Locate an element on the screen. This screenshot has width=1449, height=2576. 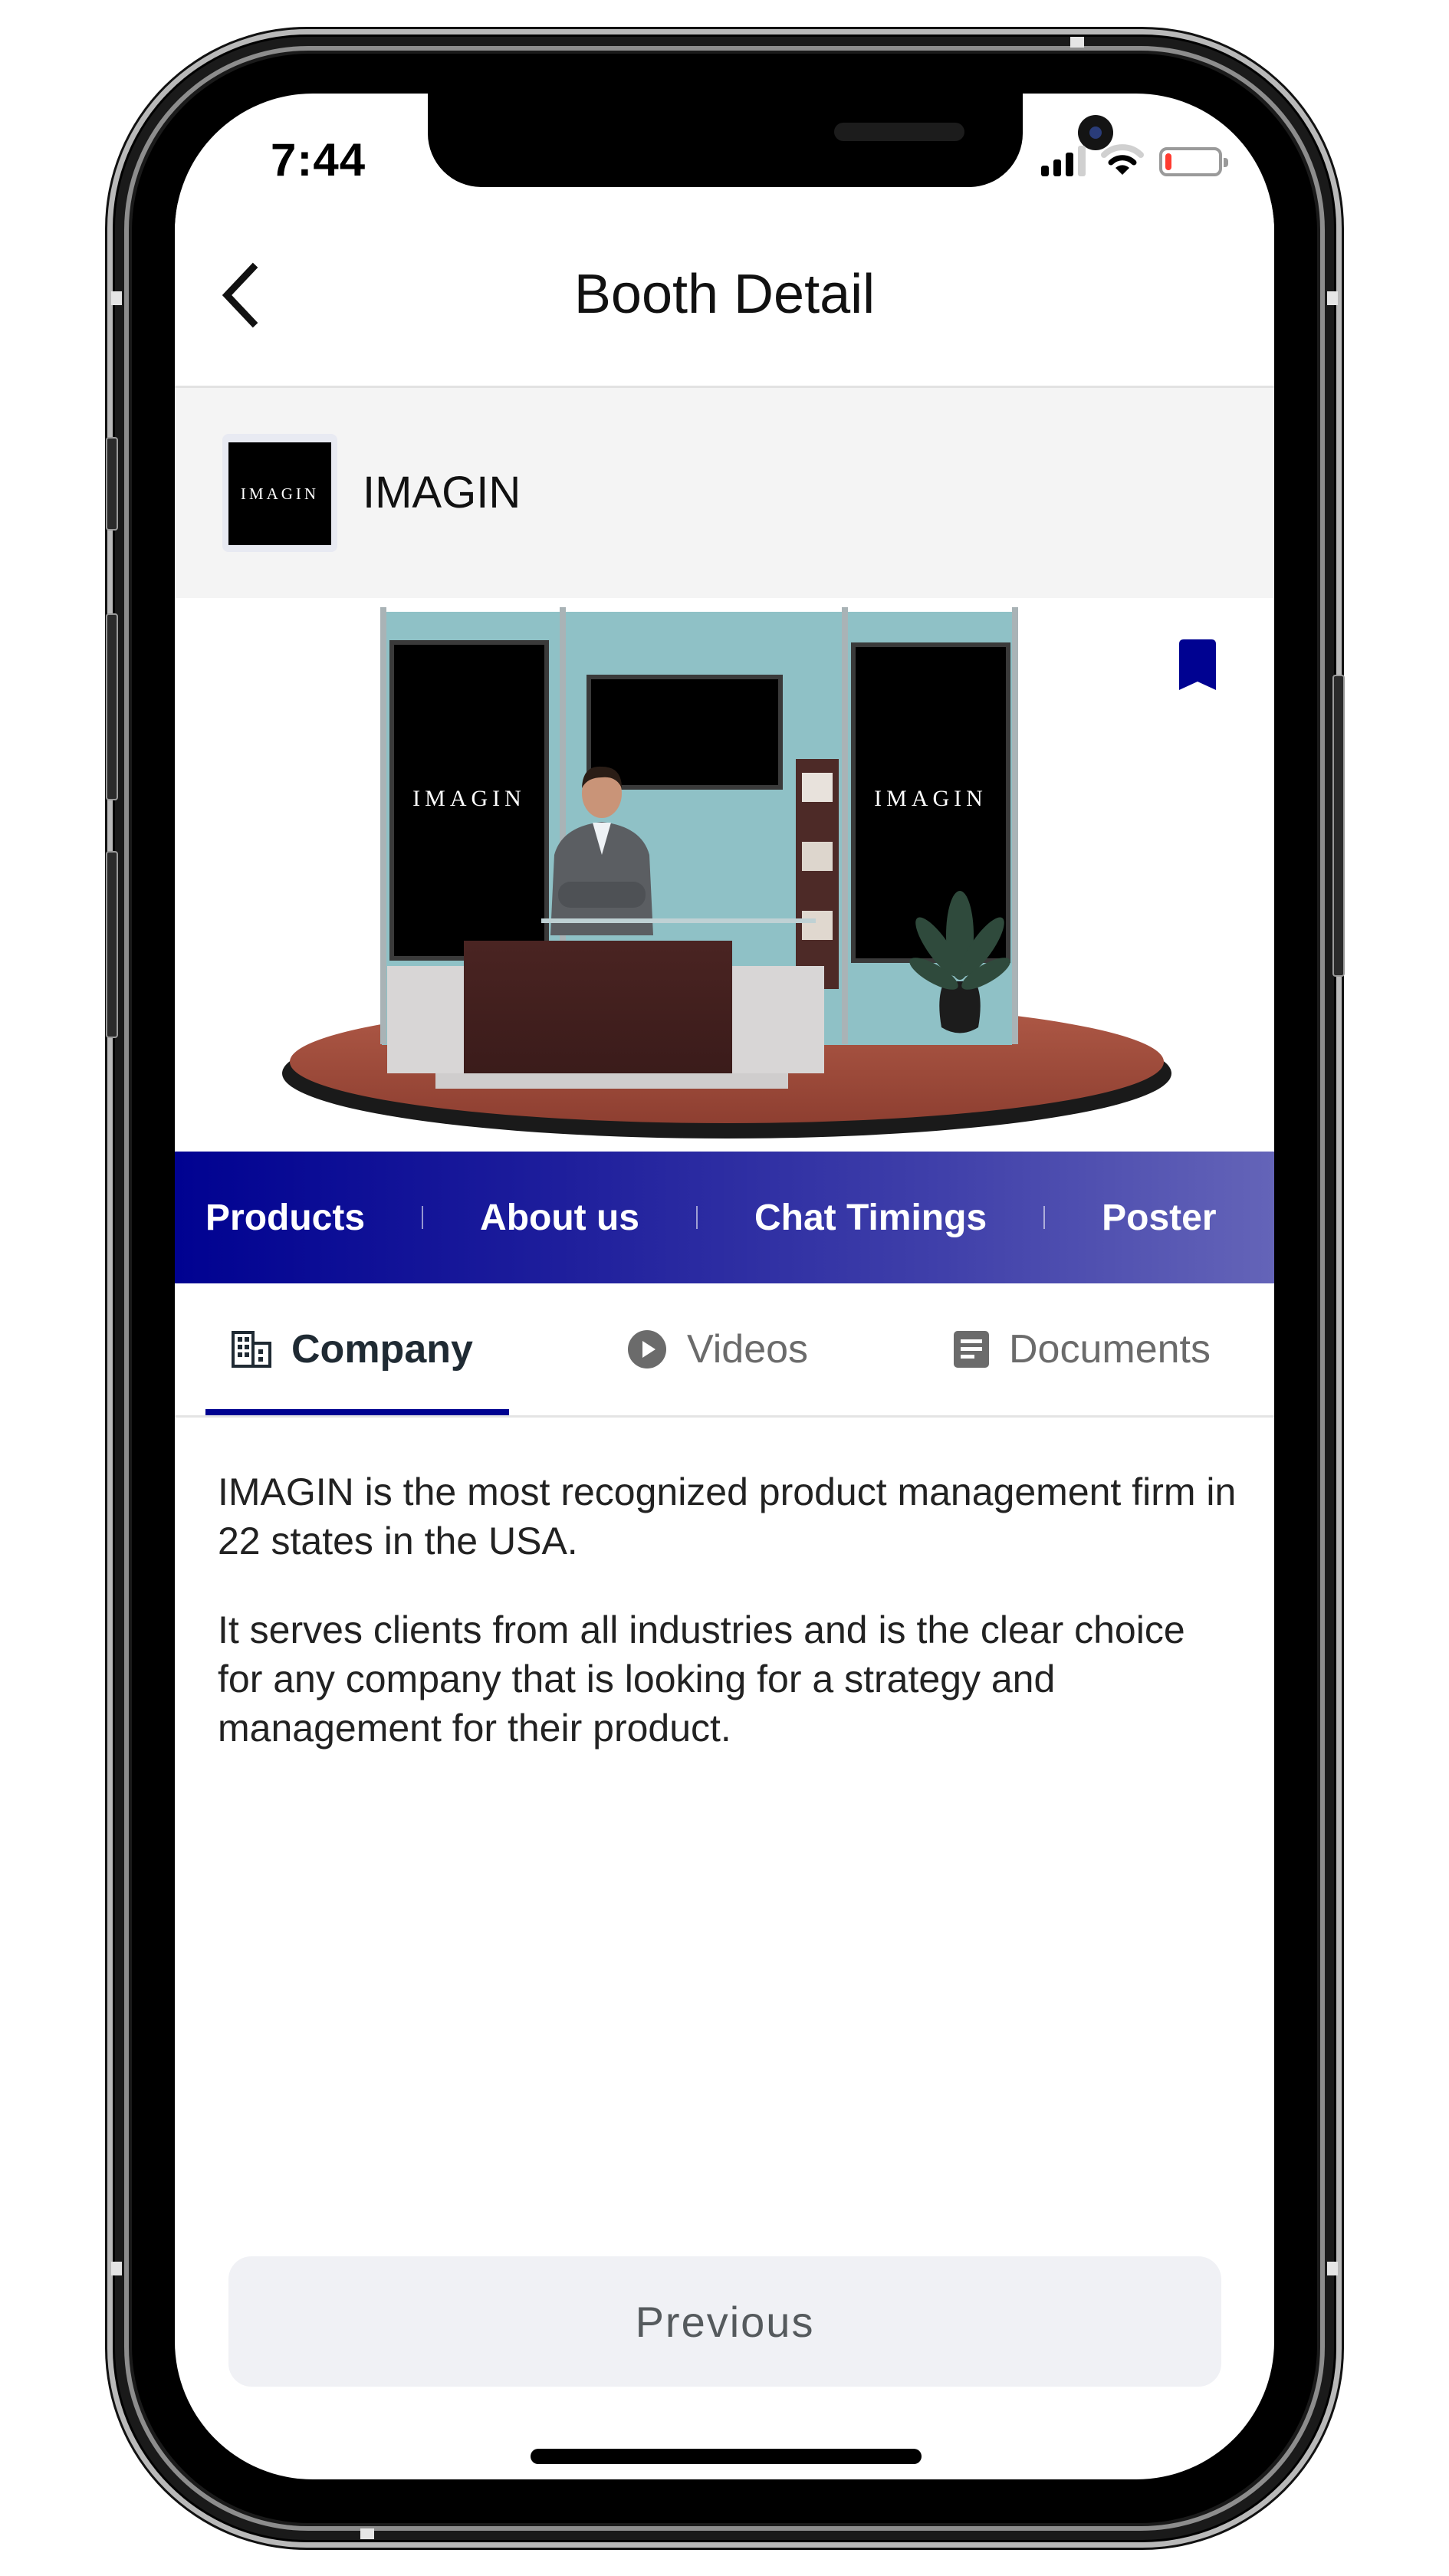
home-indicator is located at coordinates (726, 2456).